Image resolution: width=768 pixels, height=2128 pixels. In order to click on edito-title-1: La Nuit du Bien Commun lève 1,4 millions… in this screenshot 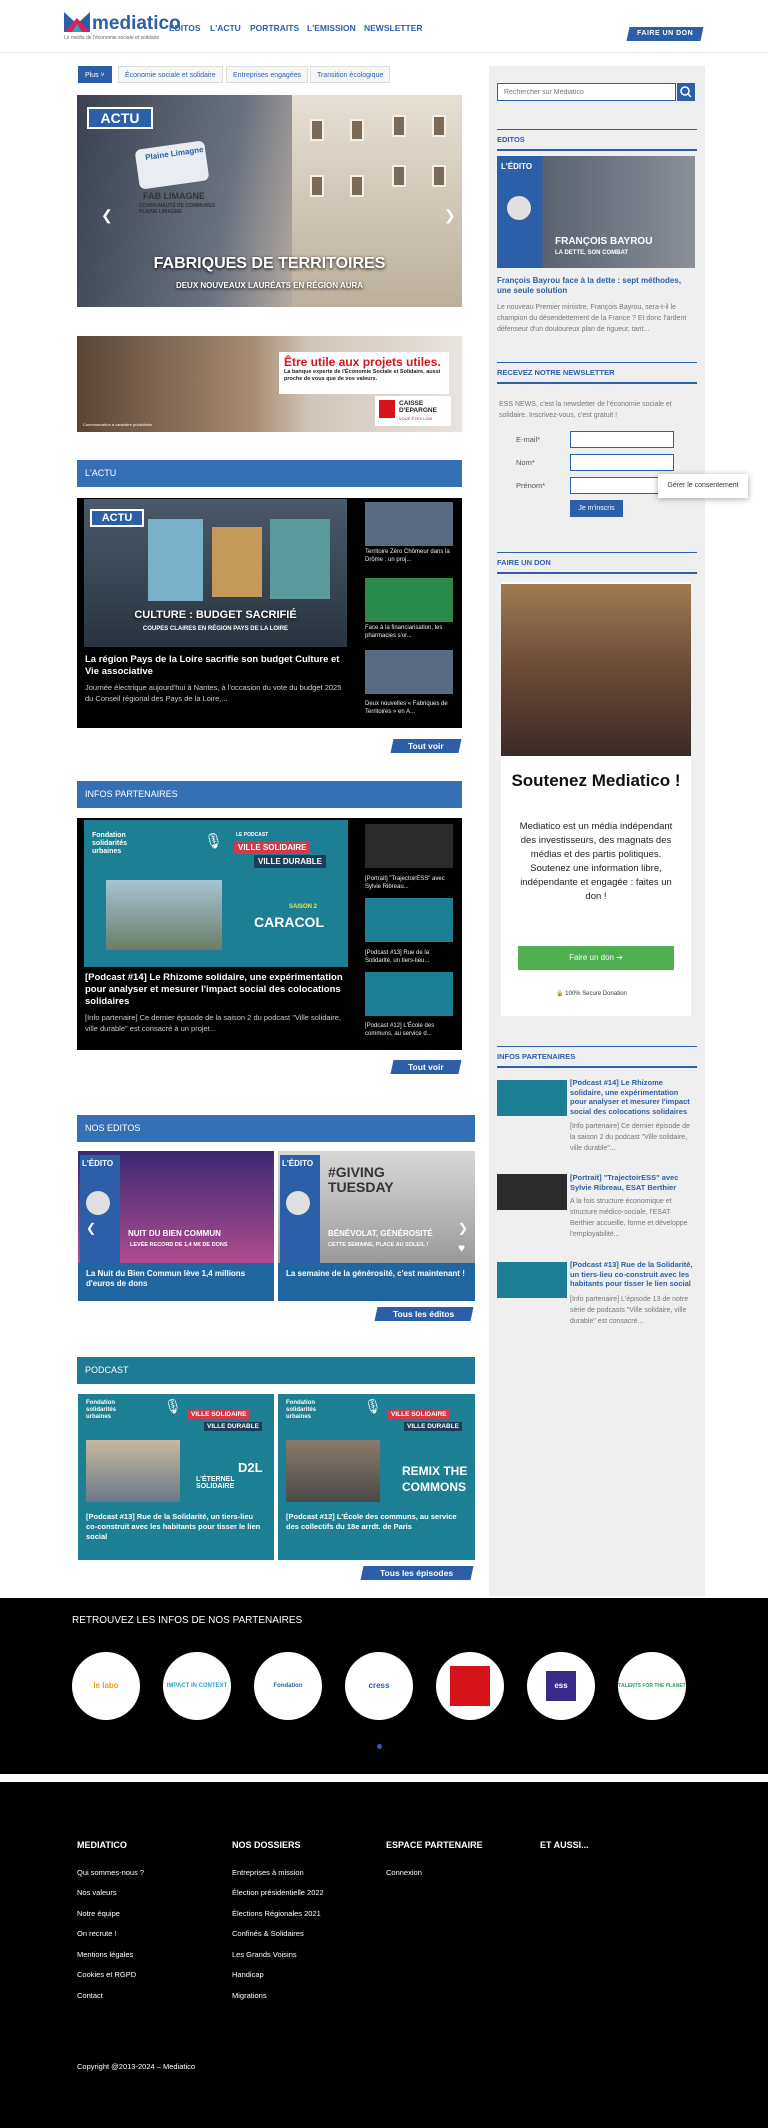, I will do `click(176, 1279)`.